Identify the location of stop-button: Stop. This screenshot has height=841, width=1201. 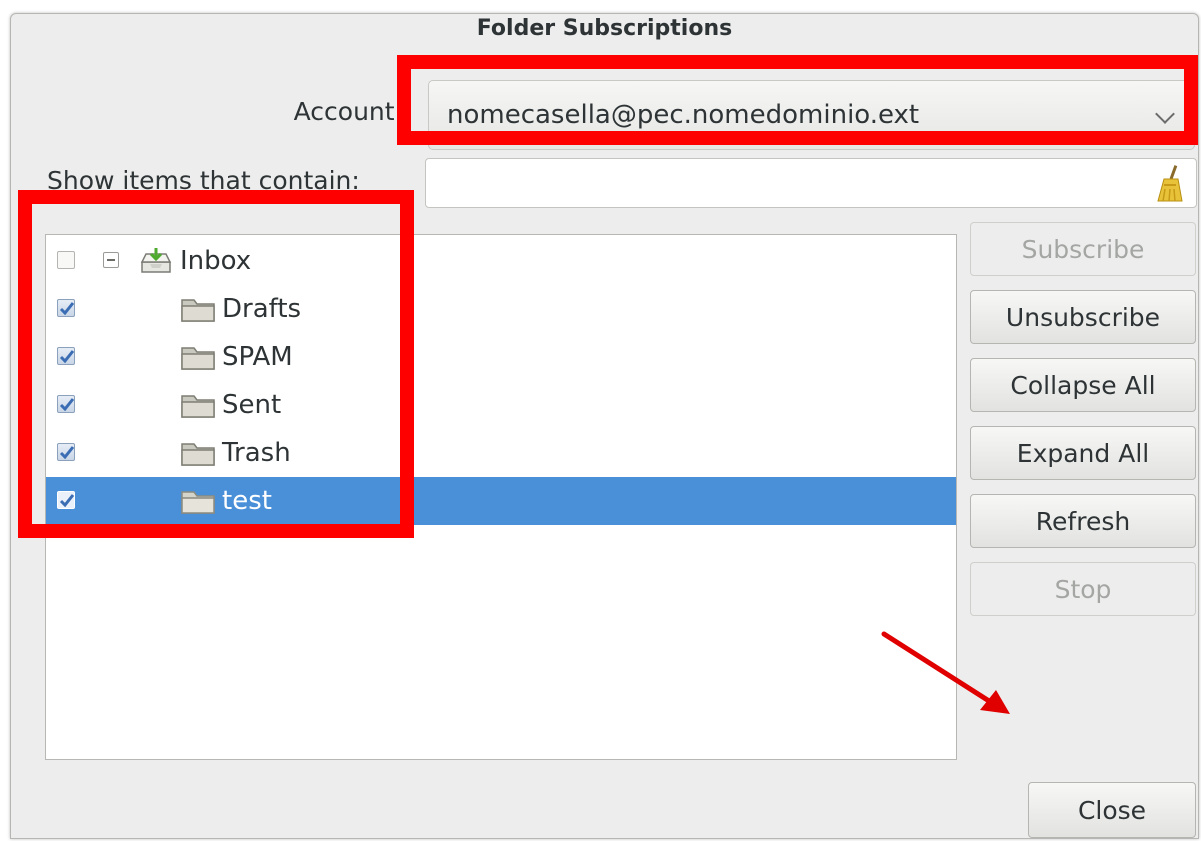
(1083, 589).